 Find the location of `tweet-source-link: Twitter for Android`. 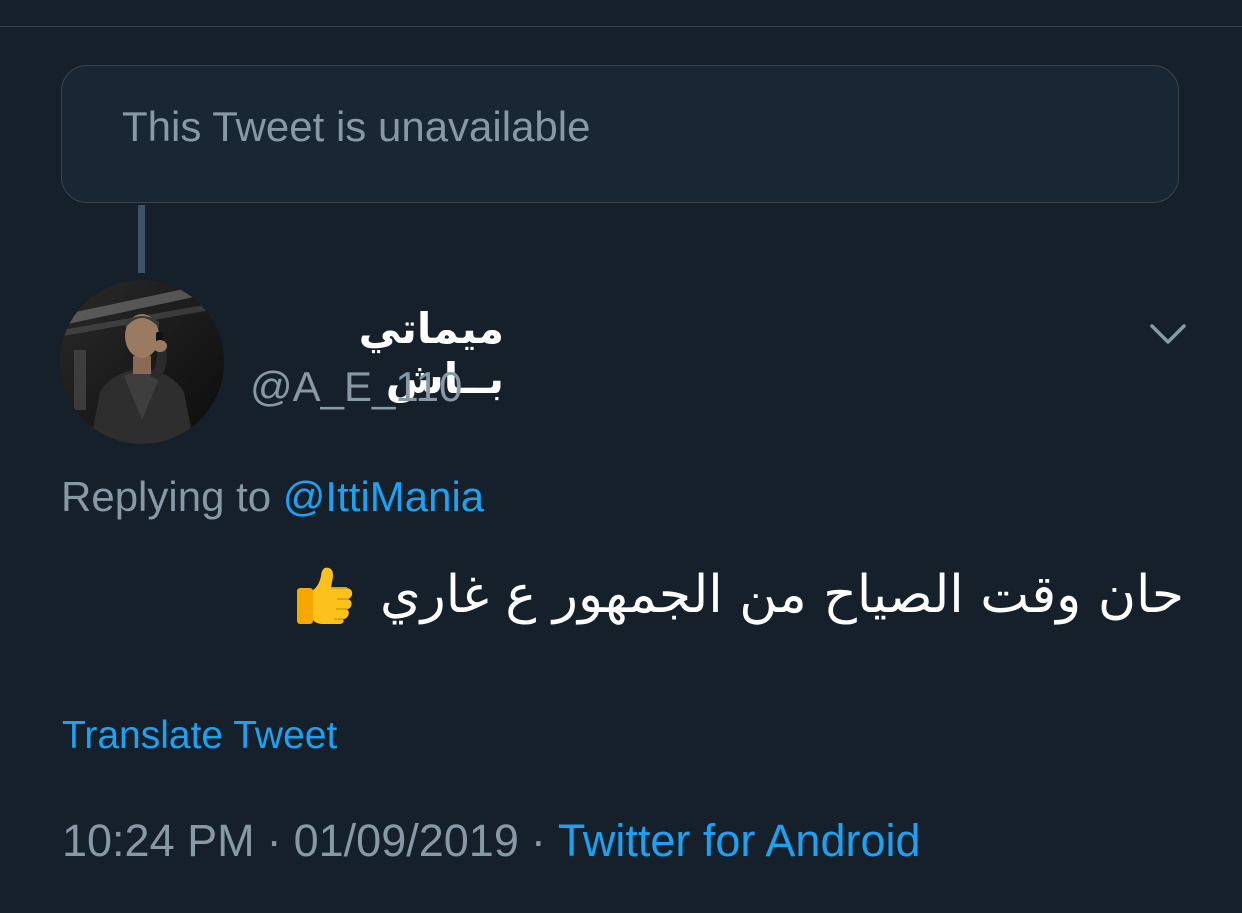

tweet-source-link: Twitter for Android is located at coordinates (739, 840).